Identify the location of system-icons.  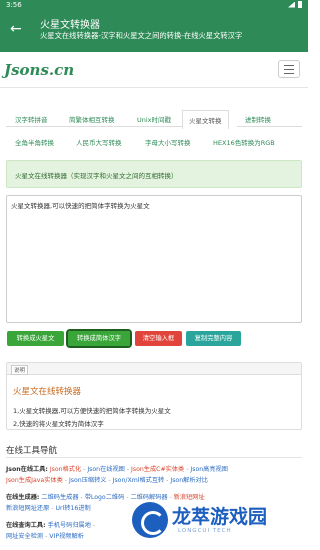
(295, 4).